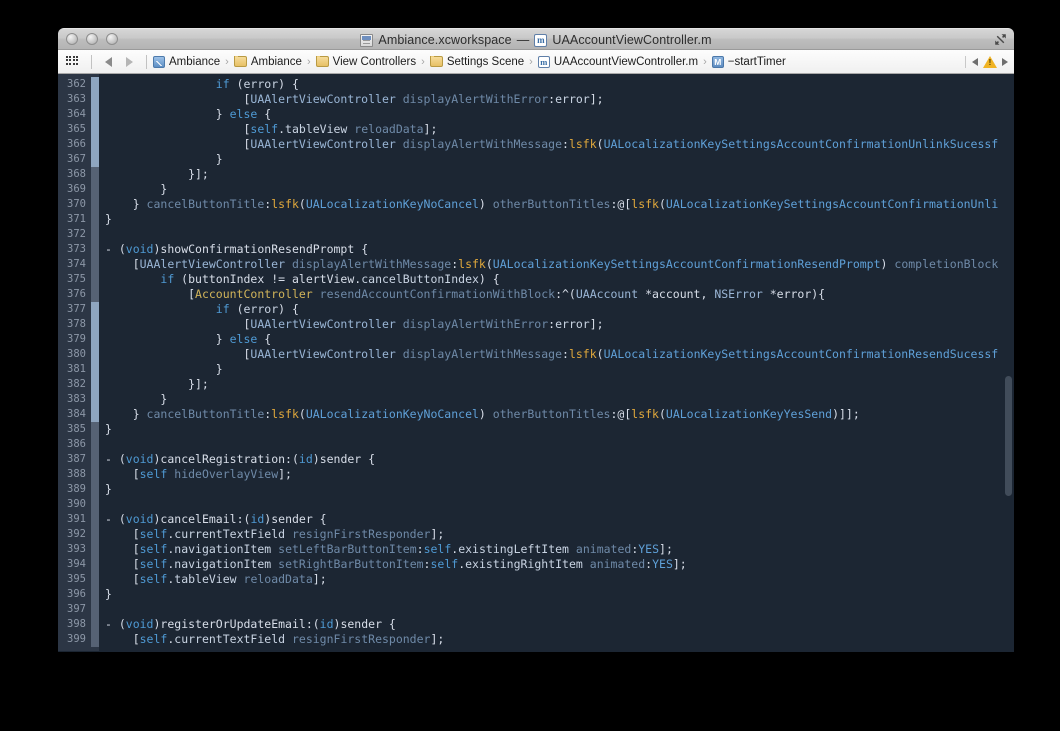  I want to click on breadcrumb-item-label: Settings Scene, so click(485, 61).